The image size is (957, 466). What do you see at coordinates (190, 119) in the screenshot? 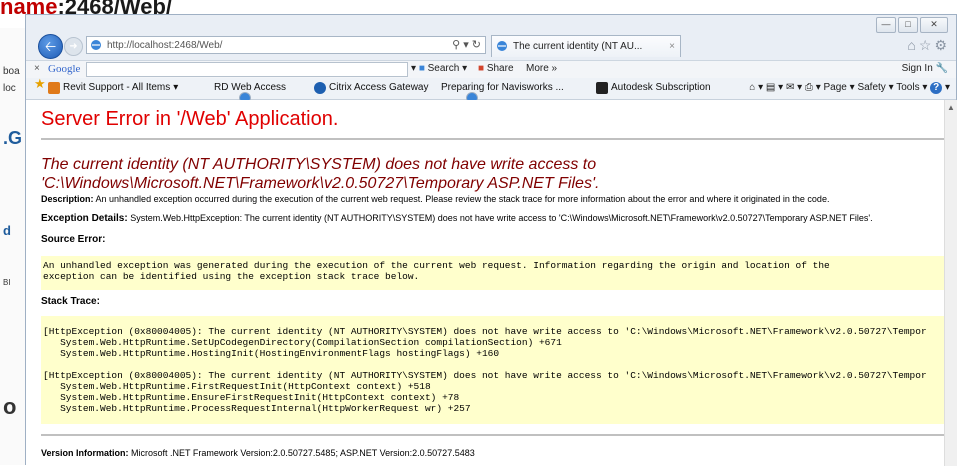
I see `error-title: Server Error in '/Web' Application.` at bounding box center [190, 119].